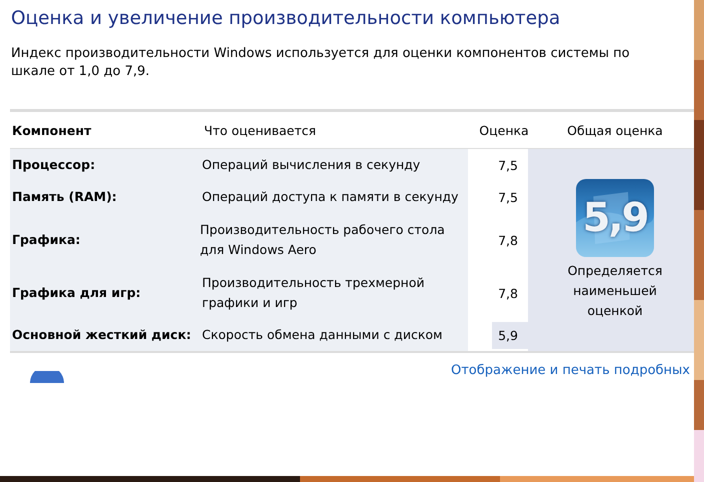  I want to click on column-header: Компонент, so click(51, 130).